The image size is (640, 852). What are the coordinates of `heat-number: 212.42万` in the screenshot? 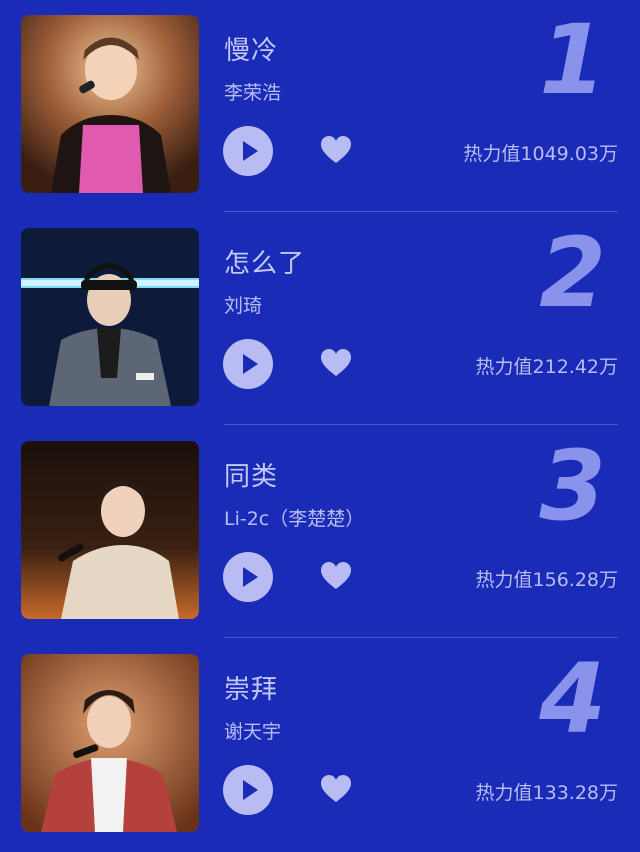 It's located at (575, 367).